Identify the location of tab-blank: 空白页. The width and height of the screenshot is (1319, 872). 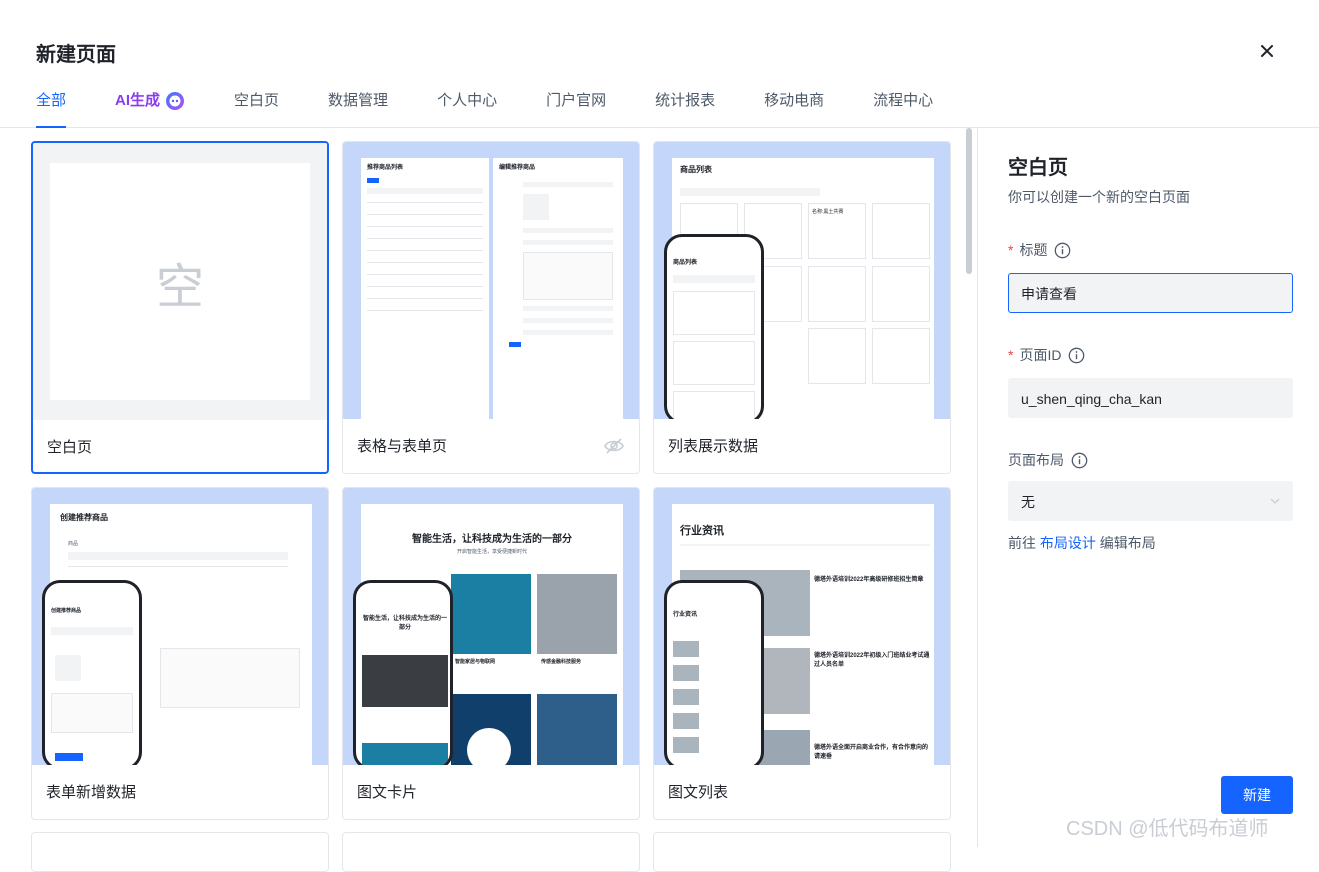
(256, 109).